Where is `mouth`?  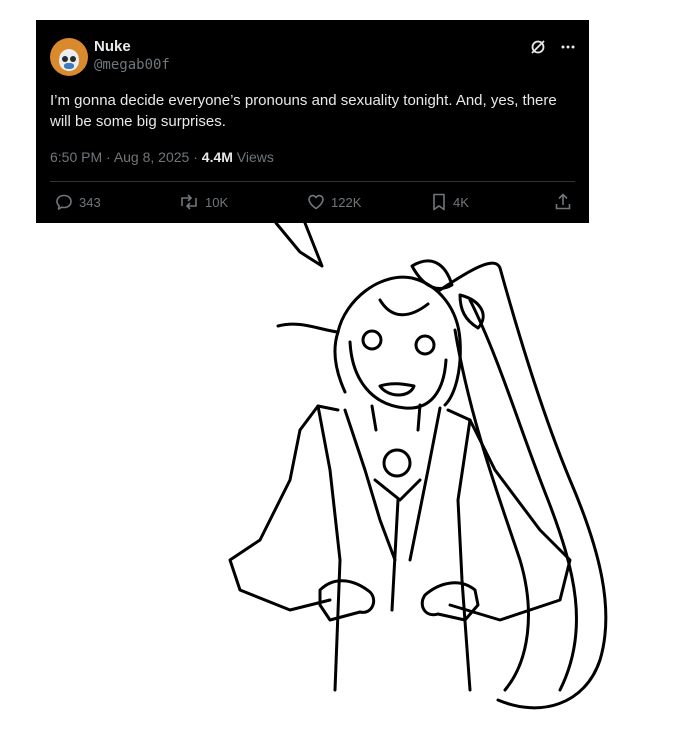
mouth is located at coordinates (397, 389).